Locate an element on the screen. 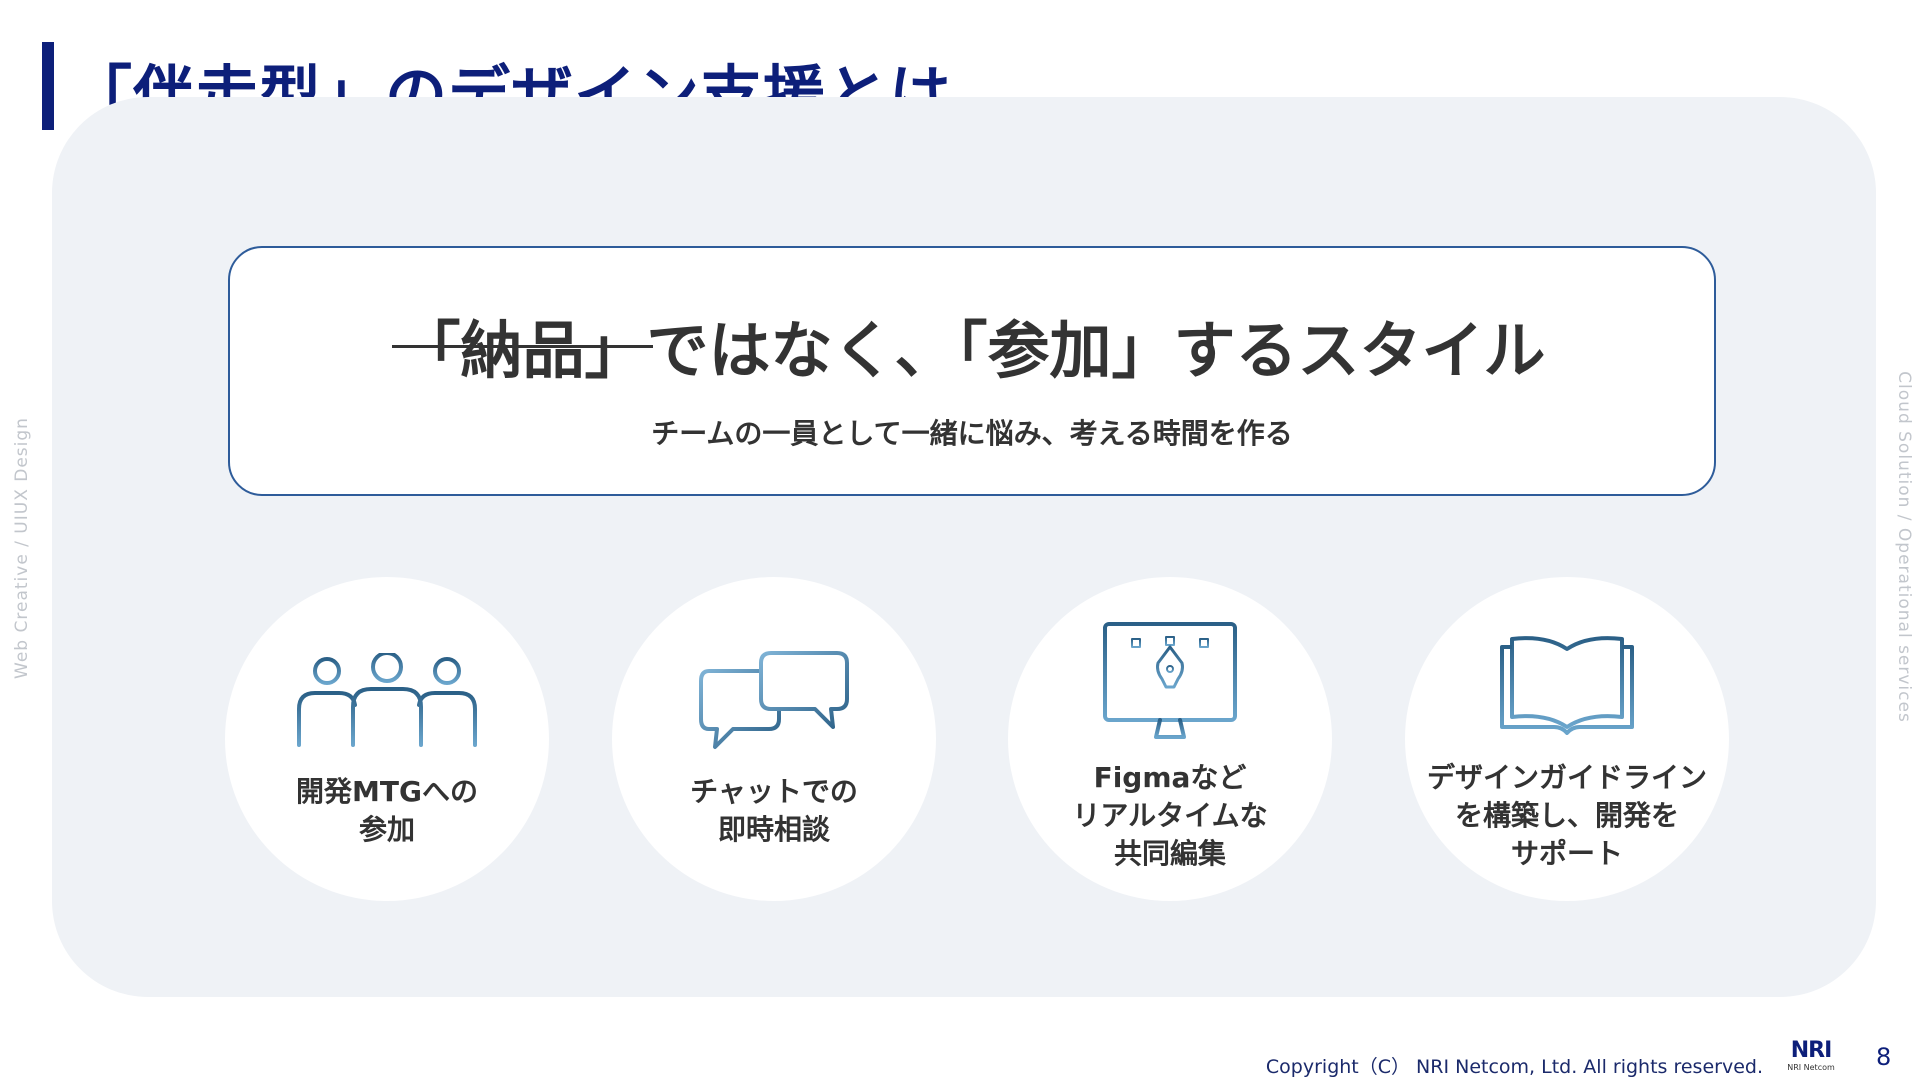  lead-subtitle: チームの一員として一緒に悩み、考える時間を作る is located at coordinates (972, 433).